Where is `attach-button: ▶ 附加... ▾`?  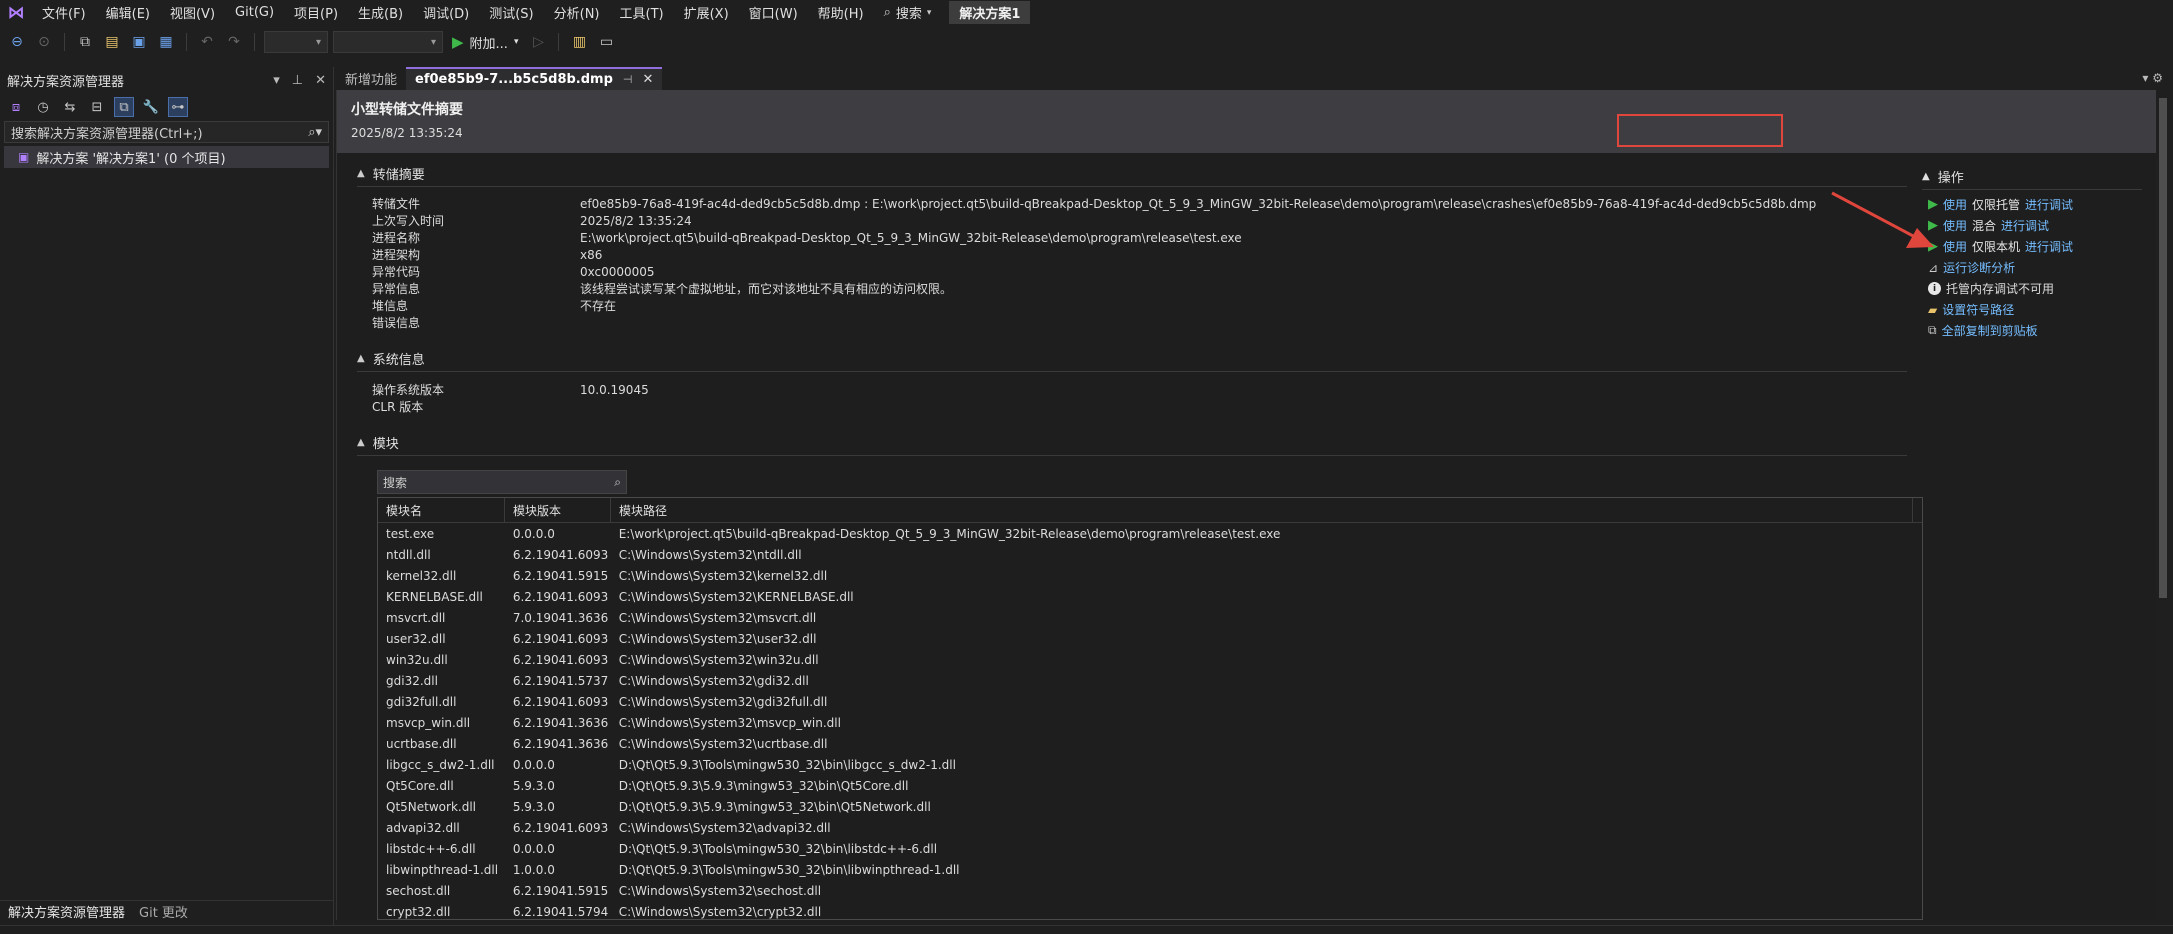 attach-button: ▶ 附加... ▾ is located at coordinates (485, 42).